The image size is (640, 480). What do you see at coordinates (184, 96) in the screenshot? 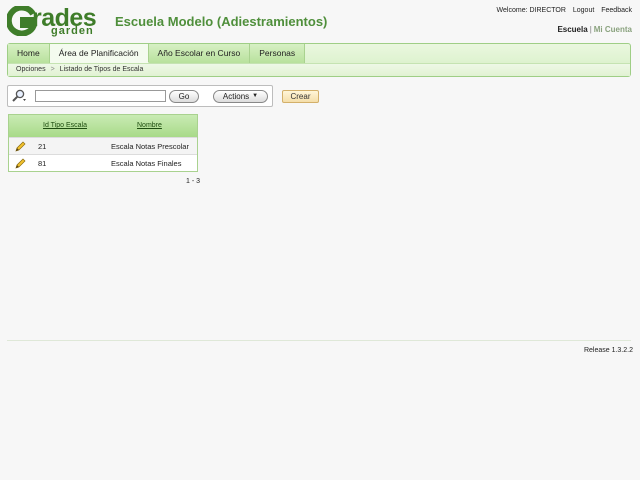
I see `go-button: Go` at bounding box center [184, 96].